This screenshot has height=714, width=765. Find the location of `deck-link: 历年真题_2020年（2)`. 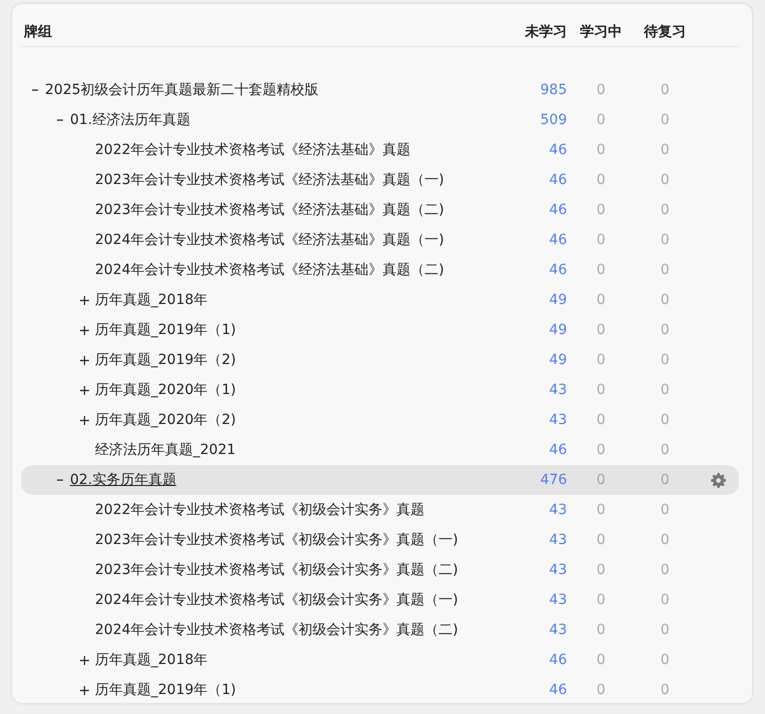

deck-link: 历年真题_2020年（2) is located at coordinates (165, 420).